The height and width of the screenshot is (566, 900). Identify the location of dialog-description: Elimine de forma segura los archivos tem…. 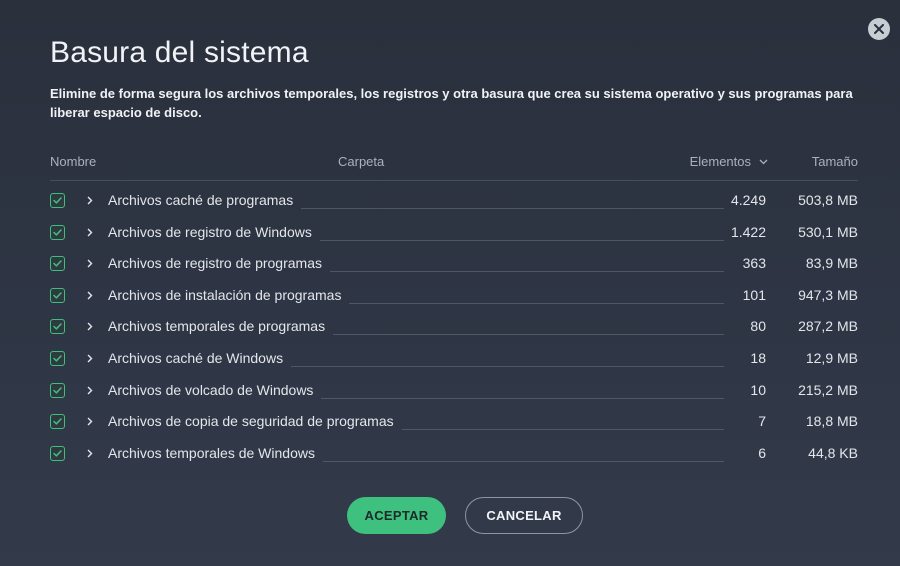
(451, 103).